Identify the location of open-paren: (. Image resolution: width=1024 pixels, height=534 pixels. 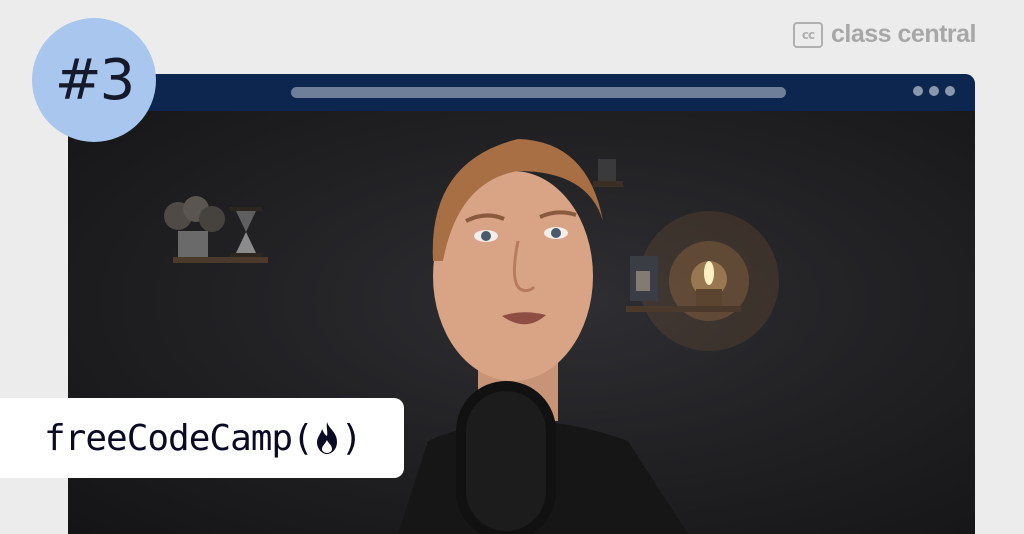
(303, 438).